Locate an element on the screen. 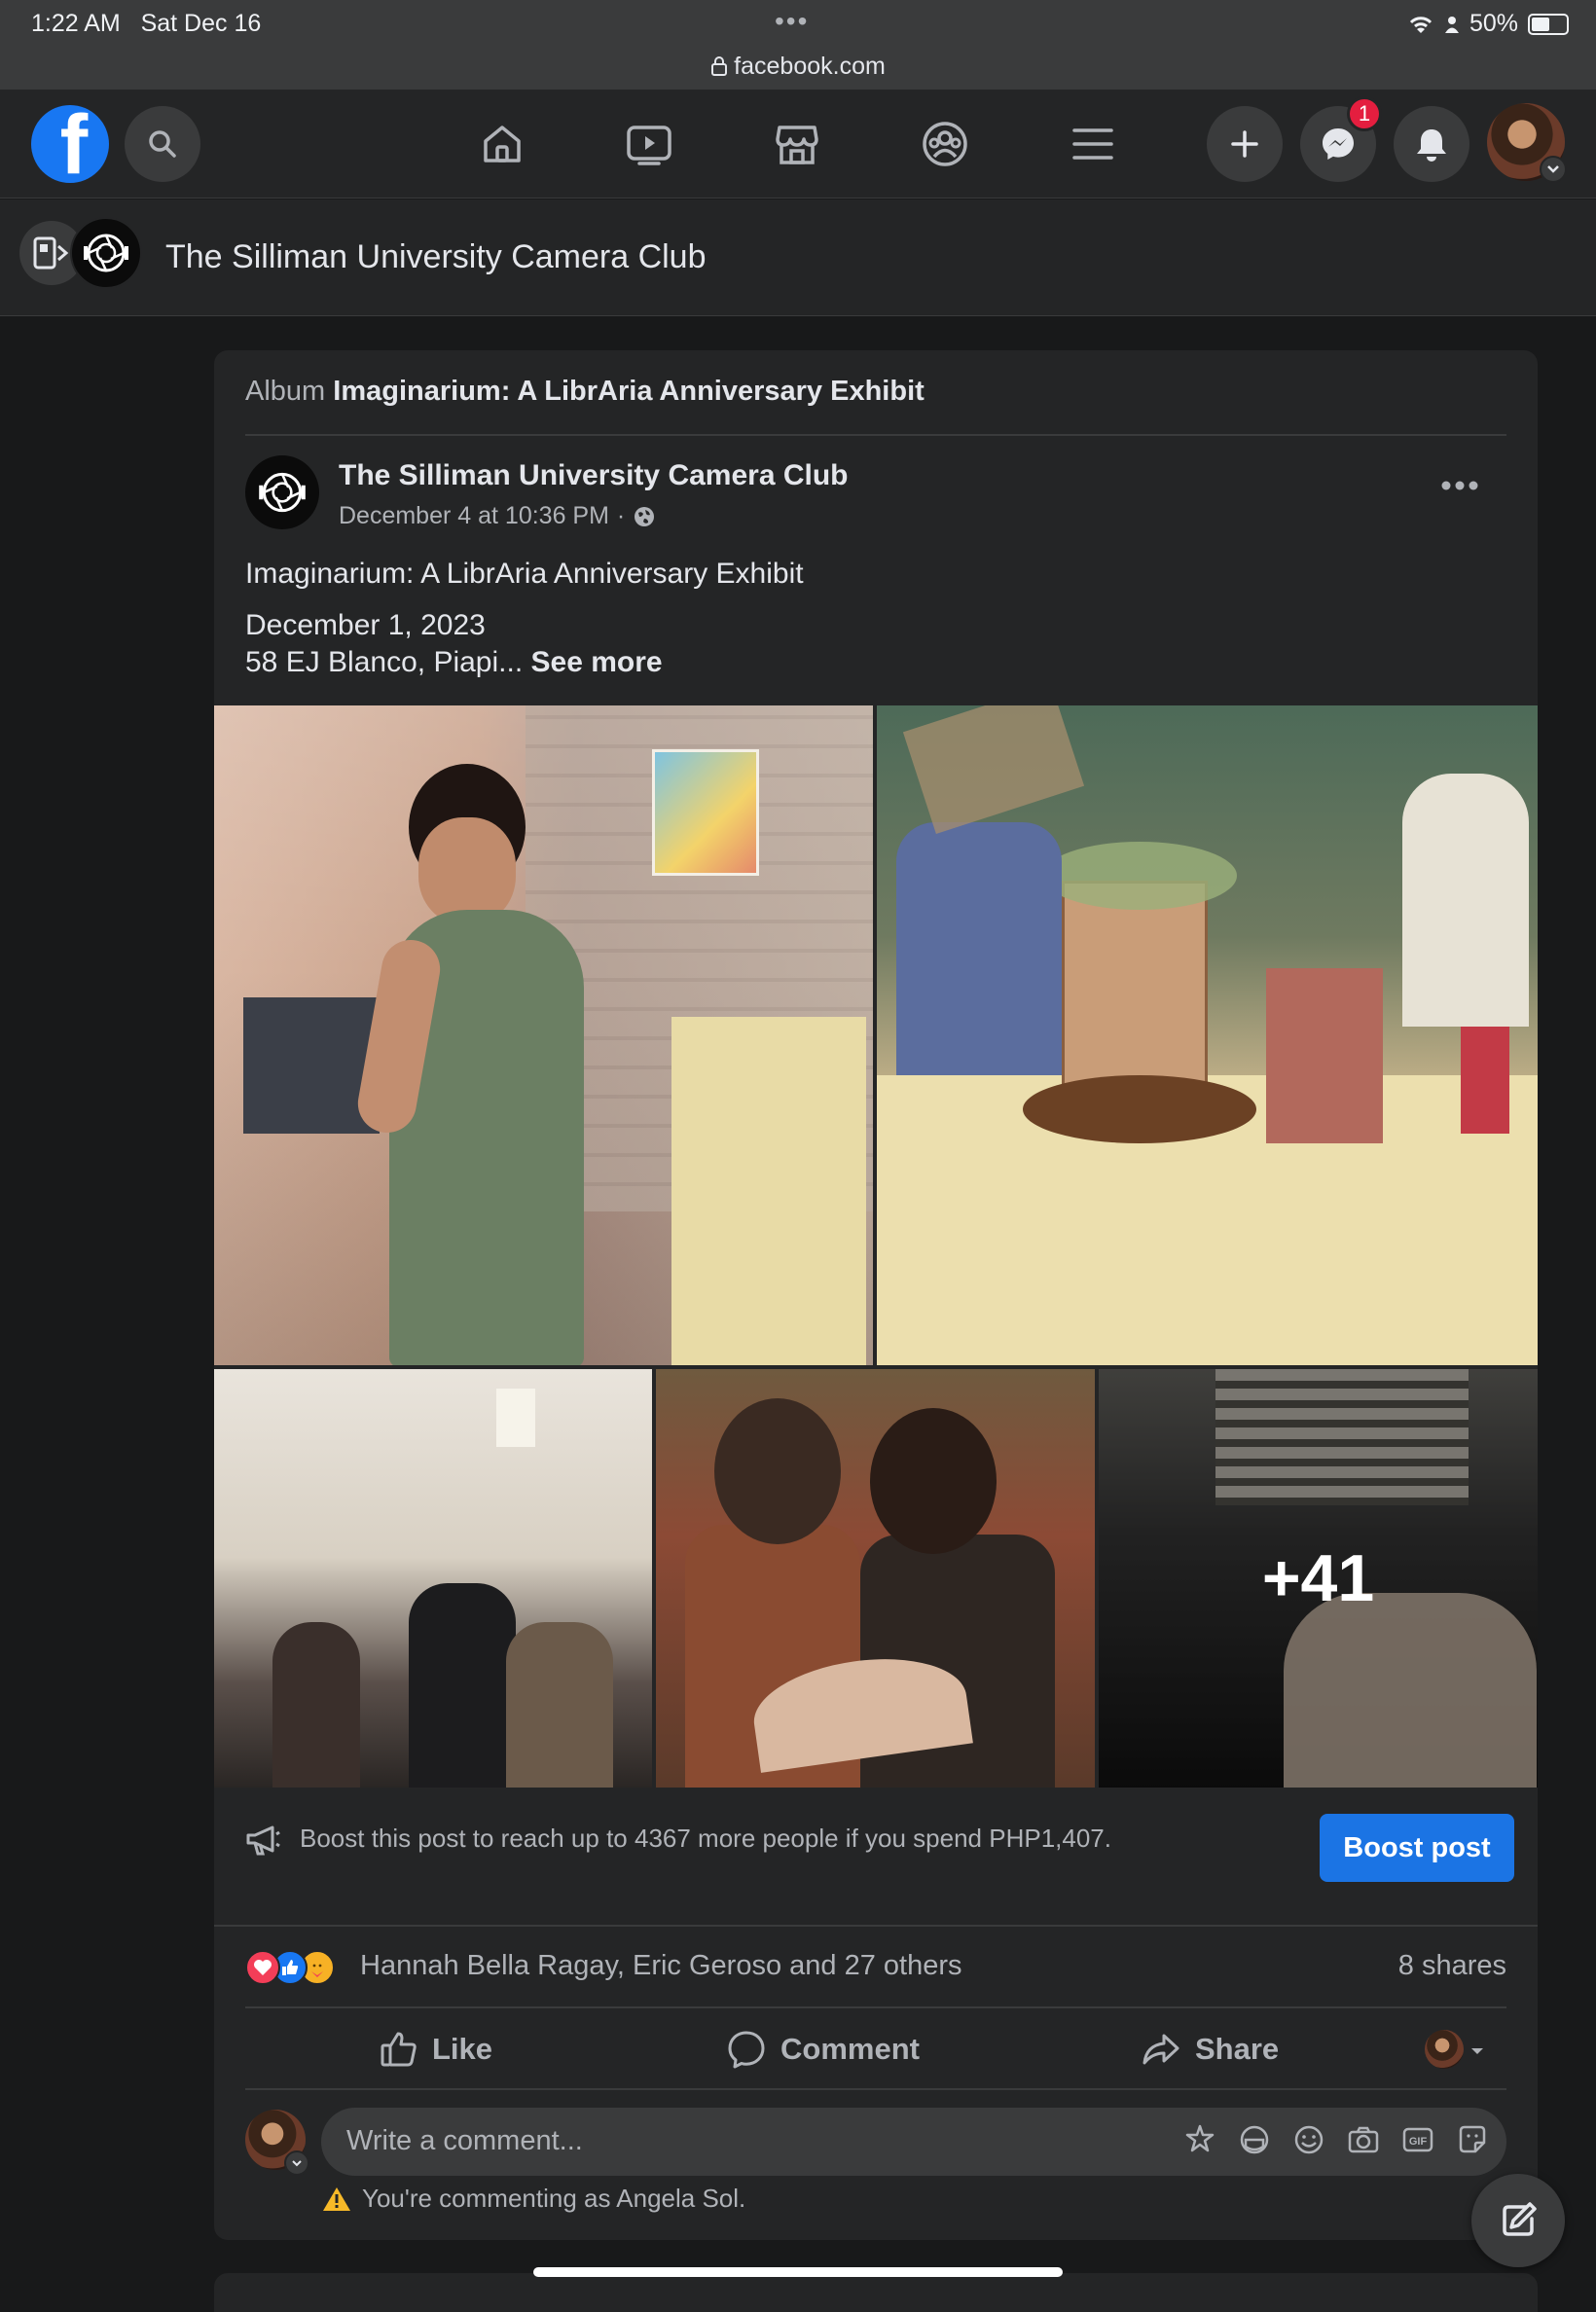  comment-tools: GIF is located at coordinates (1336, 2139).